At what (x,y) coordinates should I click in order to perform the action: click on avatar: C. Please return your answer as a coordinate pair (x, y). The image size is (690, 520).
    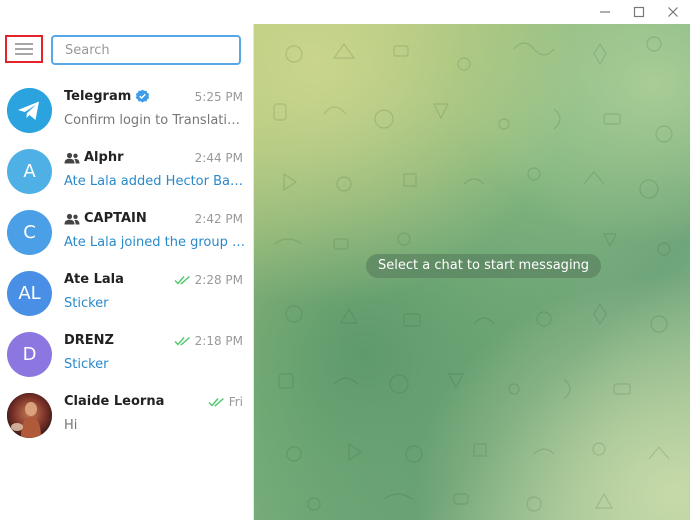
    Looking at the image, I should click on (29, 232).